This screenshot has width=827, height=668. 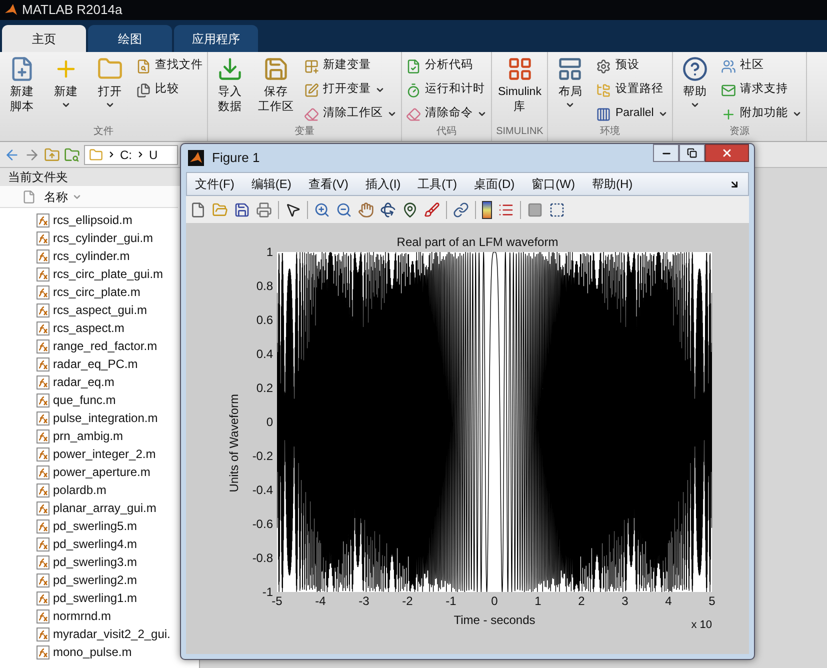 What do you see at coordinates (89, 346) in the screenshot?
I see `file-item: range_red_factor.m` at bounding box center [89, 346].